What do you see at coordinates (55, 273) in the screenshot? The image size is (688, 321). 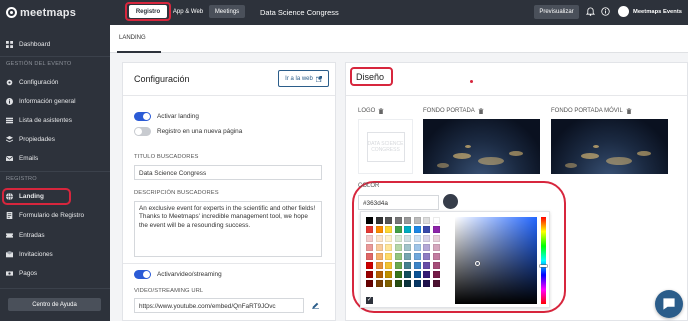 I see `sidebar-item-pagos: Pagos` at bounding box center [55, 273].